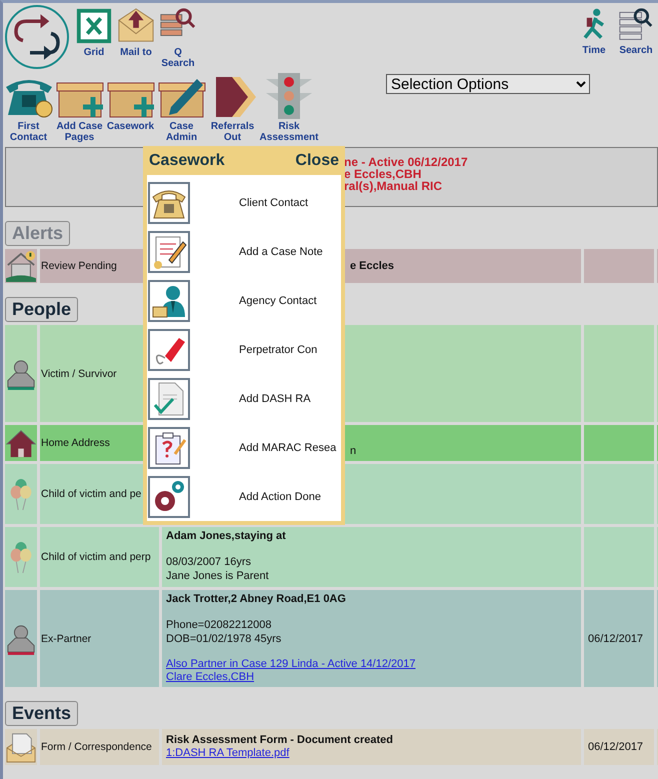  I want to click on cell-text: Adam Jones,staying at, so click(226, 536).